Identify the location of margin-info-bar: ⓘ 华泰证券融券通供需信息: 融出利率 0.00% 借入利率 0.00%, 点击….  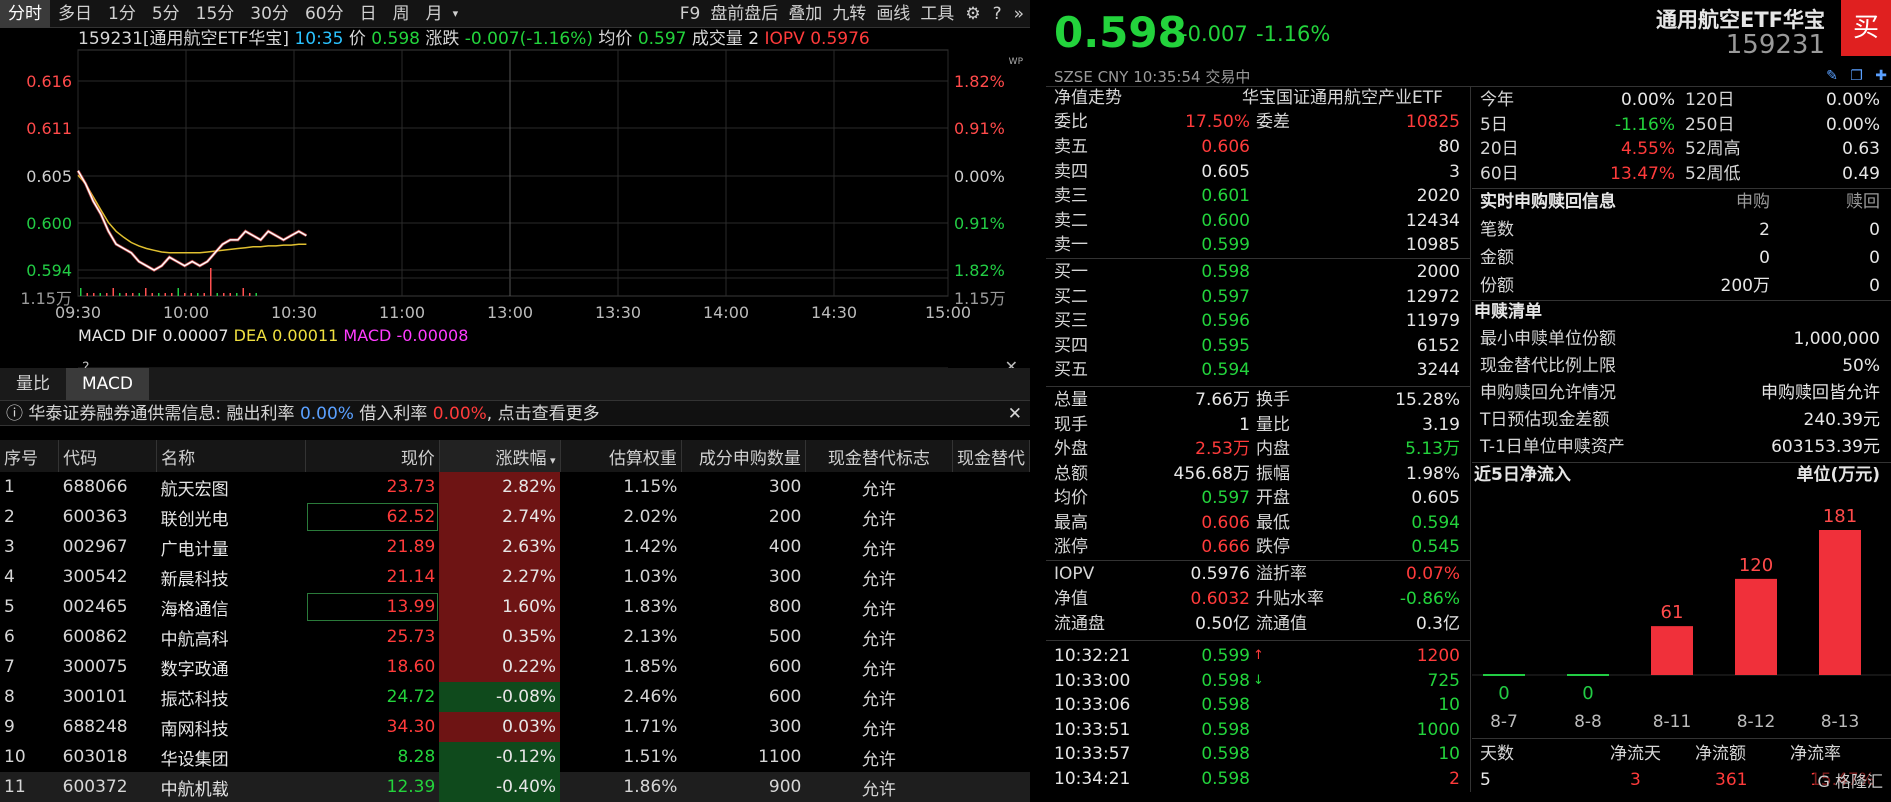
(515, 413).